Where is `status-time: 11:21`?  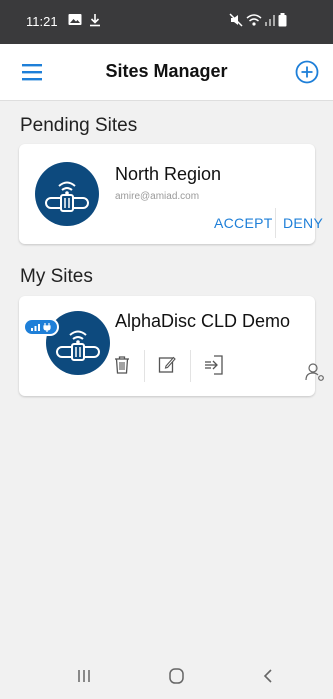 status-time: 11:21 is located at coordinates (42, 21).